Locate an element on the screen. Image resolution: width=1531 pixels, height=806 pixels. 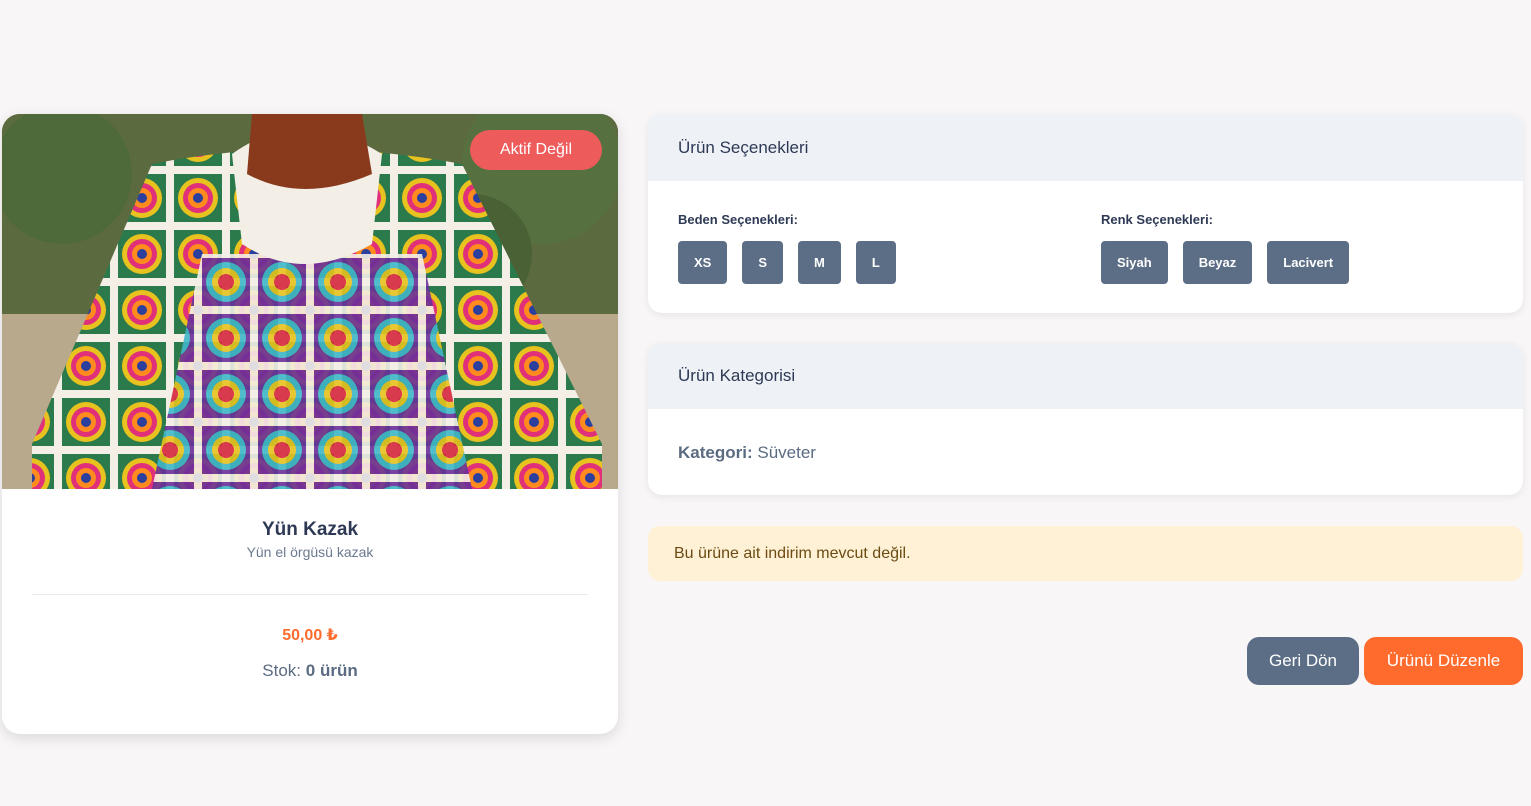
category-panel-title: Ürün Kategorisi is located at coordinates (1085, 376).